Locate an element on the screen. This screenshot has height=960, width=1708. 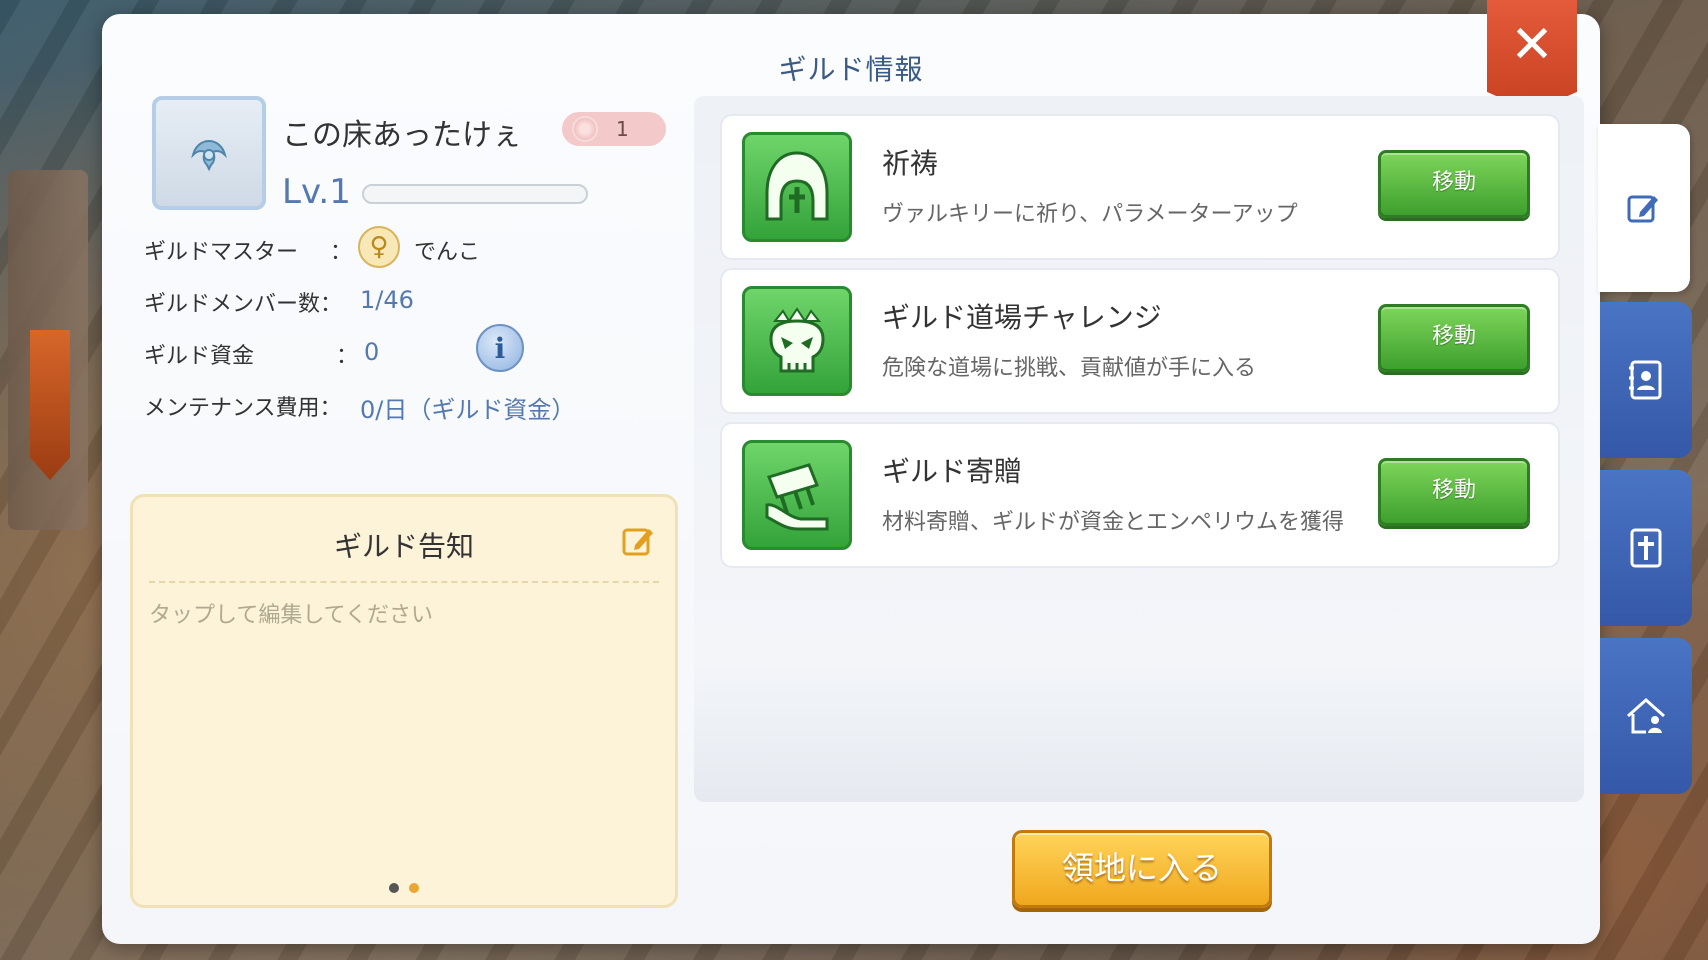
activity-description: ヴァルキリーに祈り、パラメーターアップ is located at coordinates (1090, 214).